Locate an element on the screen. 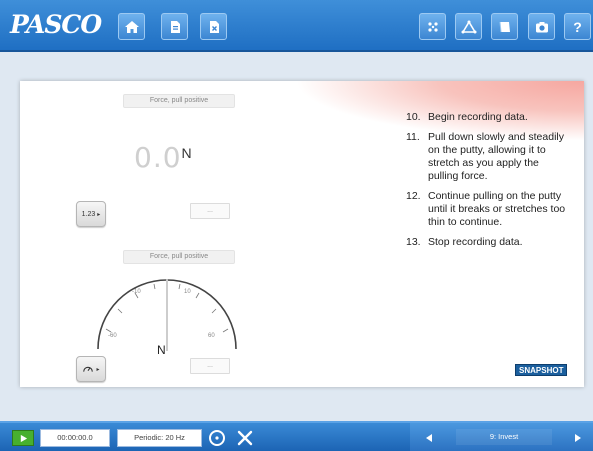 The image size is (593, 451). meter-tick-label: 60 is located at coordinates (211, 336).